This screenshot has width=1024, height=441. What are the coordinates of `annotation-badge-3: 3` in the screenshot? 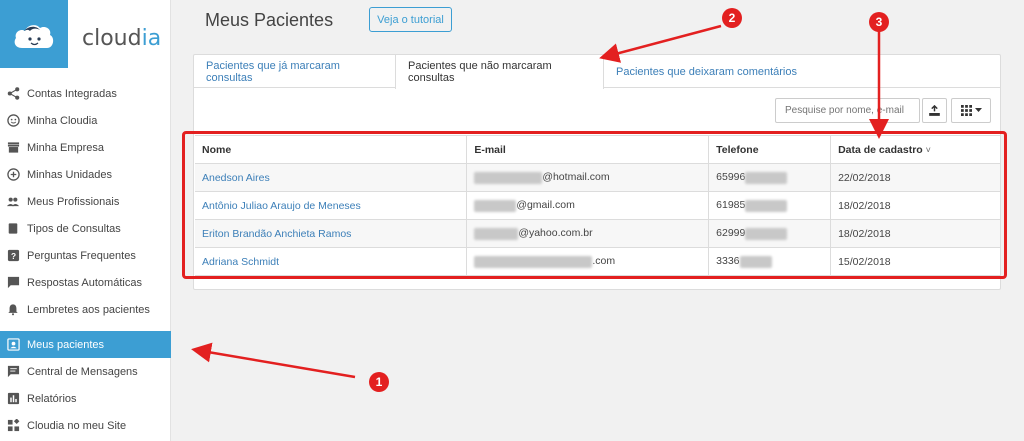 It's located at (879, 22).